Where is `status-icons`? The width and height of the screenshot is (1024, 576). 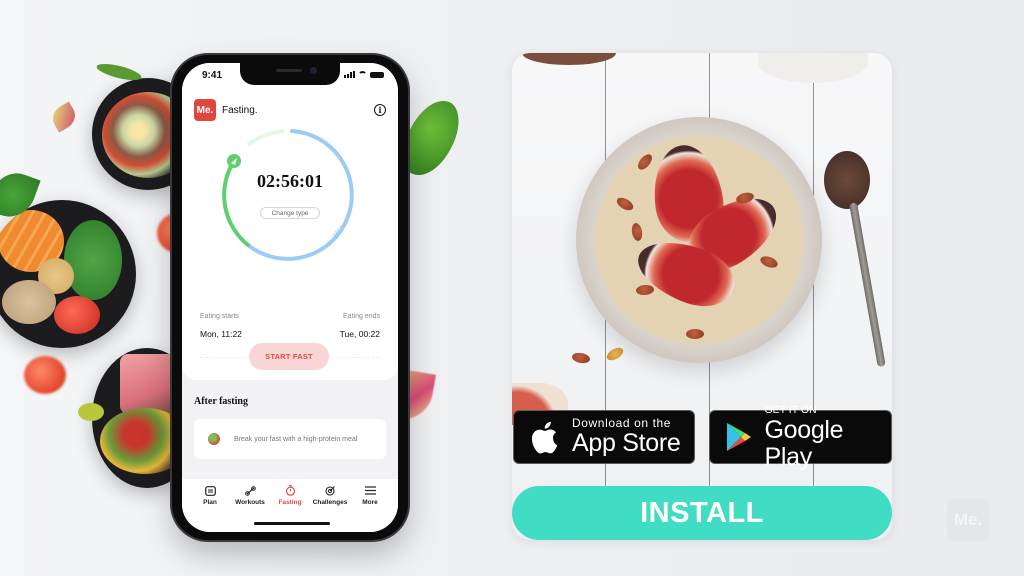
status-icons is located at coordinates (364, 74).